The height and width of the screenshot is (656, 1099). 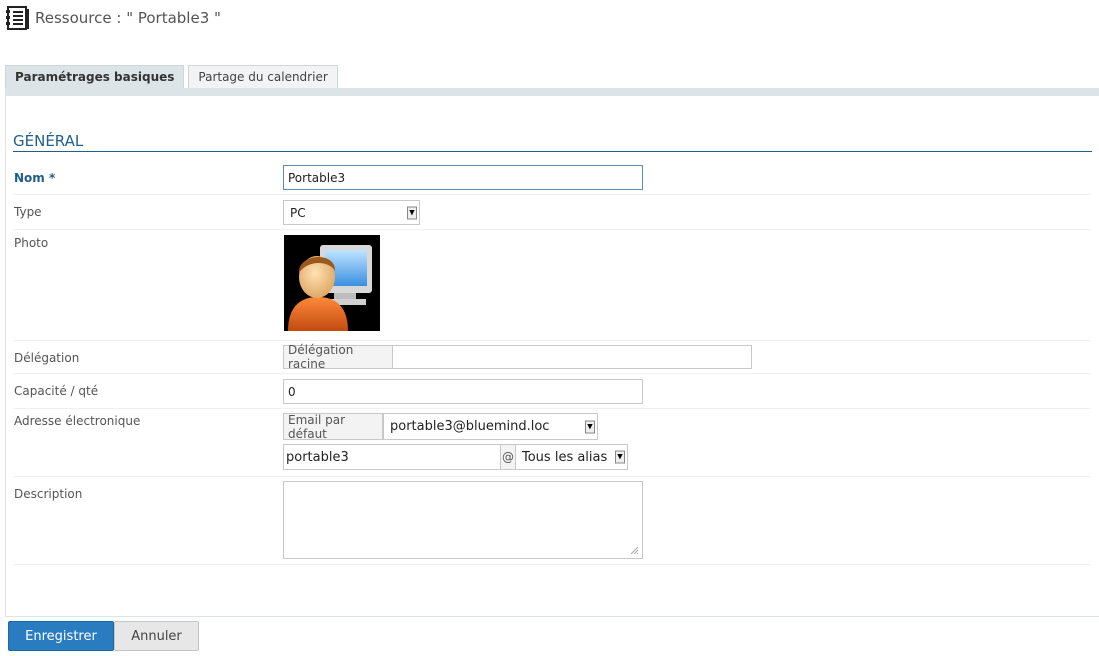 I want to click on photo-label: Photo, so click(x=31, y=243).